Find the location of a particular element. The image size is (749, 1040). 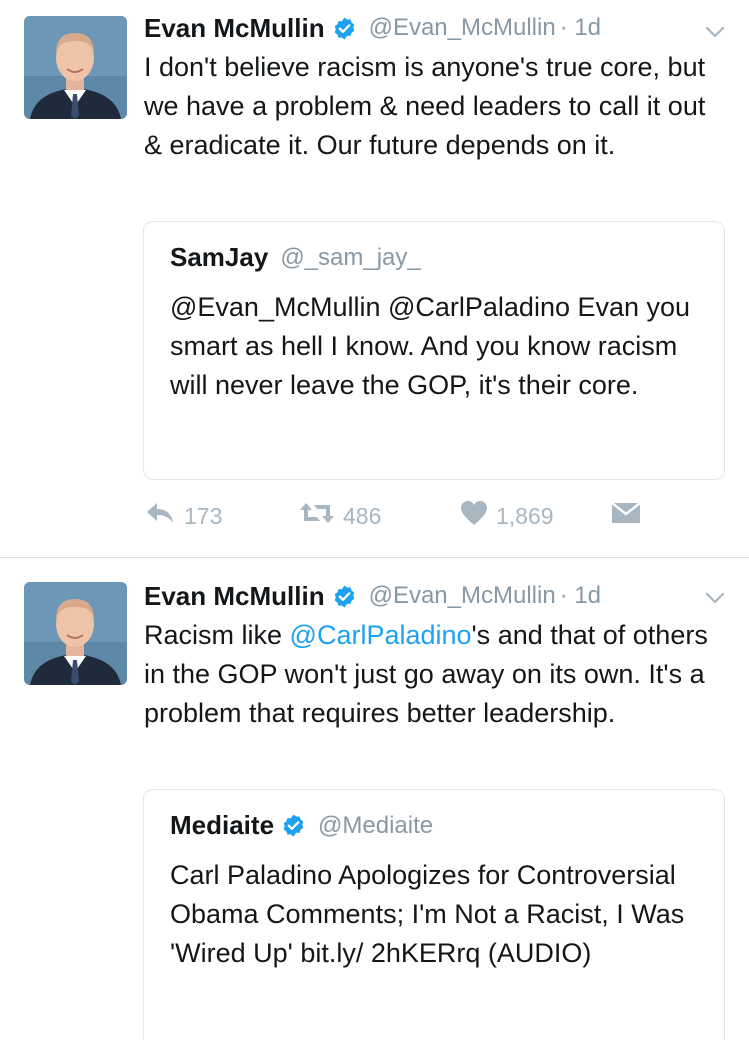

retweet-icon is located at coordinates (321, 516).